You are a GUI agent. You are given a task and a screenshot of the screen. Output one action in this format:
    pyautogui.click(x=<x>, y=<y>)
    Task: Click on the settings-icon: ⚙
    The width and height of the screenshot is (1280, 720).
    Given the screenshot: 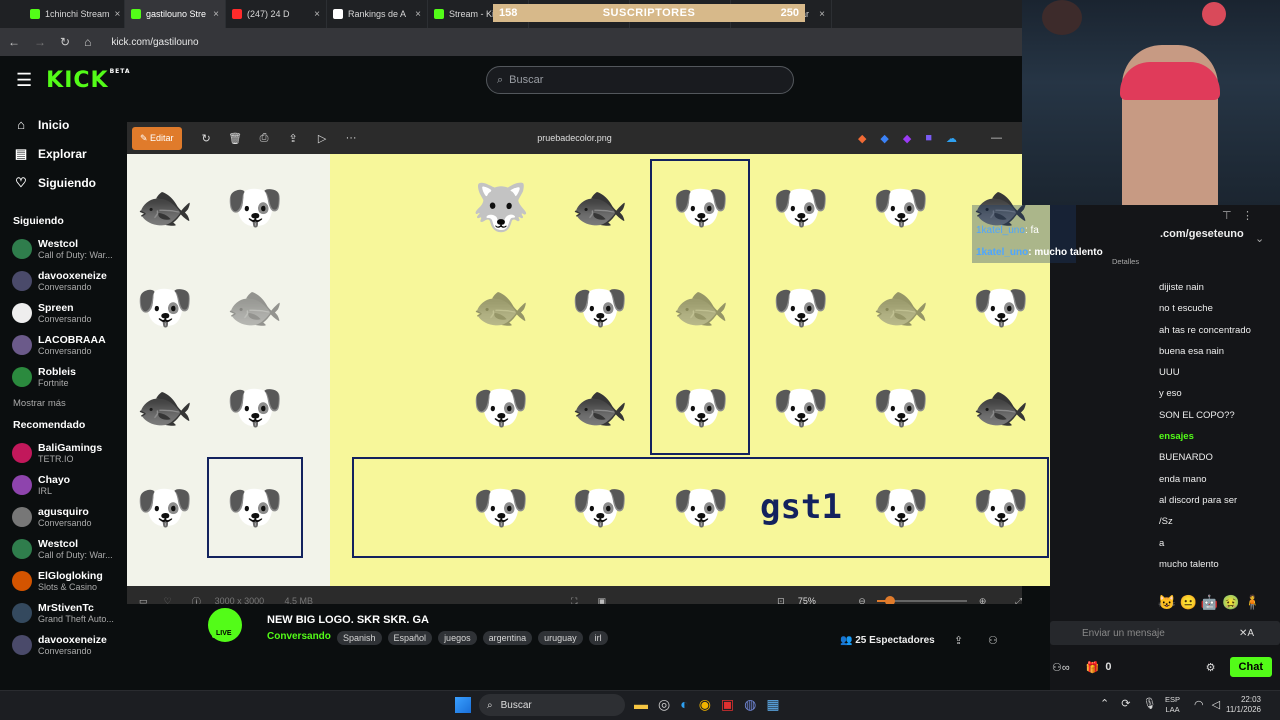 What is the action you would take?
    pyautogui.click(x=1211, y=667)
    